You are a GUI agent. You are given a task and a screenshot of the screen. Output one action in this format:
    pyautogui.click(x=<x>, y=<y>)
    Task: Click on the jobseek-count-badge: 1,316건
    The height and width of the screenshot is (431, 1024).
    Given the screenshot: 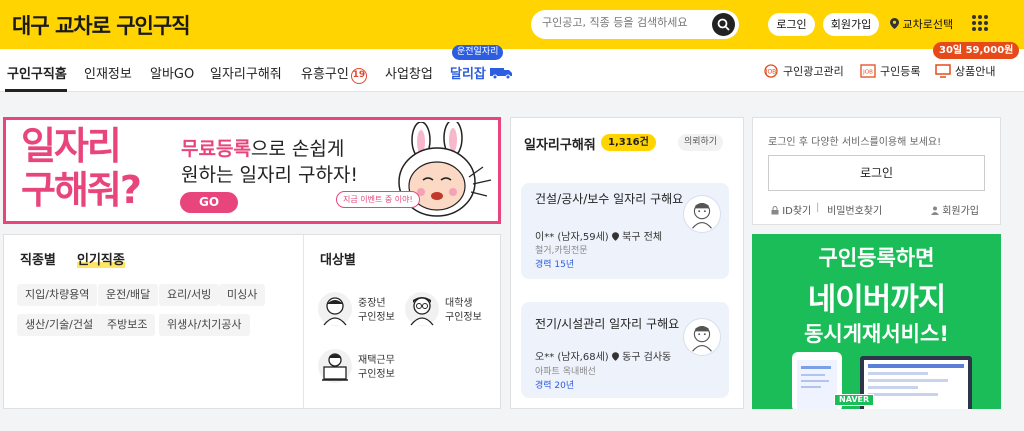 What is the action you would take?
    pyautogui.click(x=628, y=142)
    